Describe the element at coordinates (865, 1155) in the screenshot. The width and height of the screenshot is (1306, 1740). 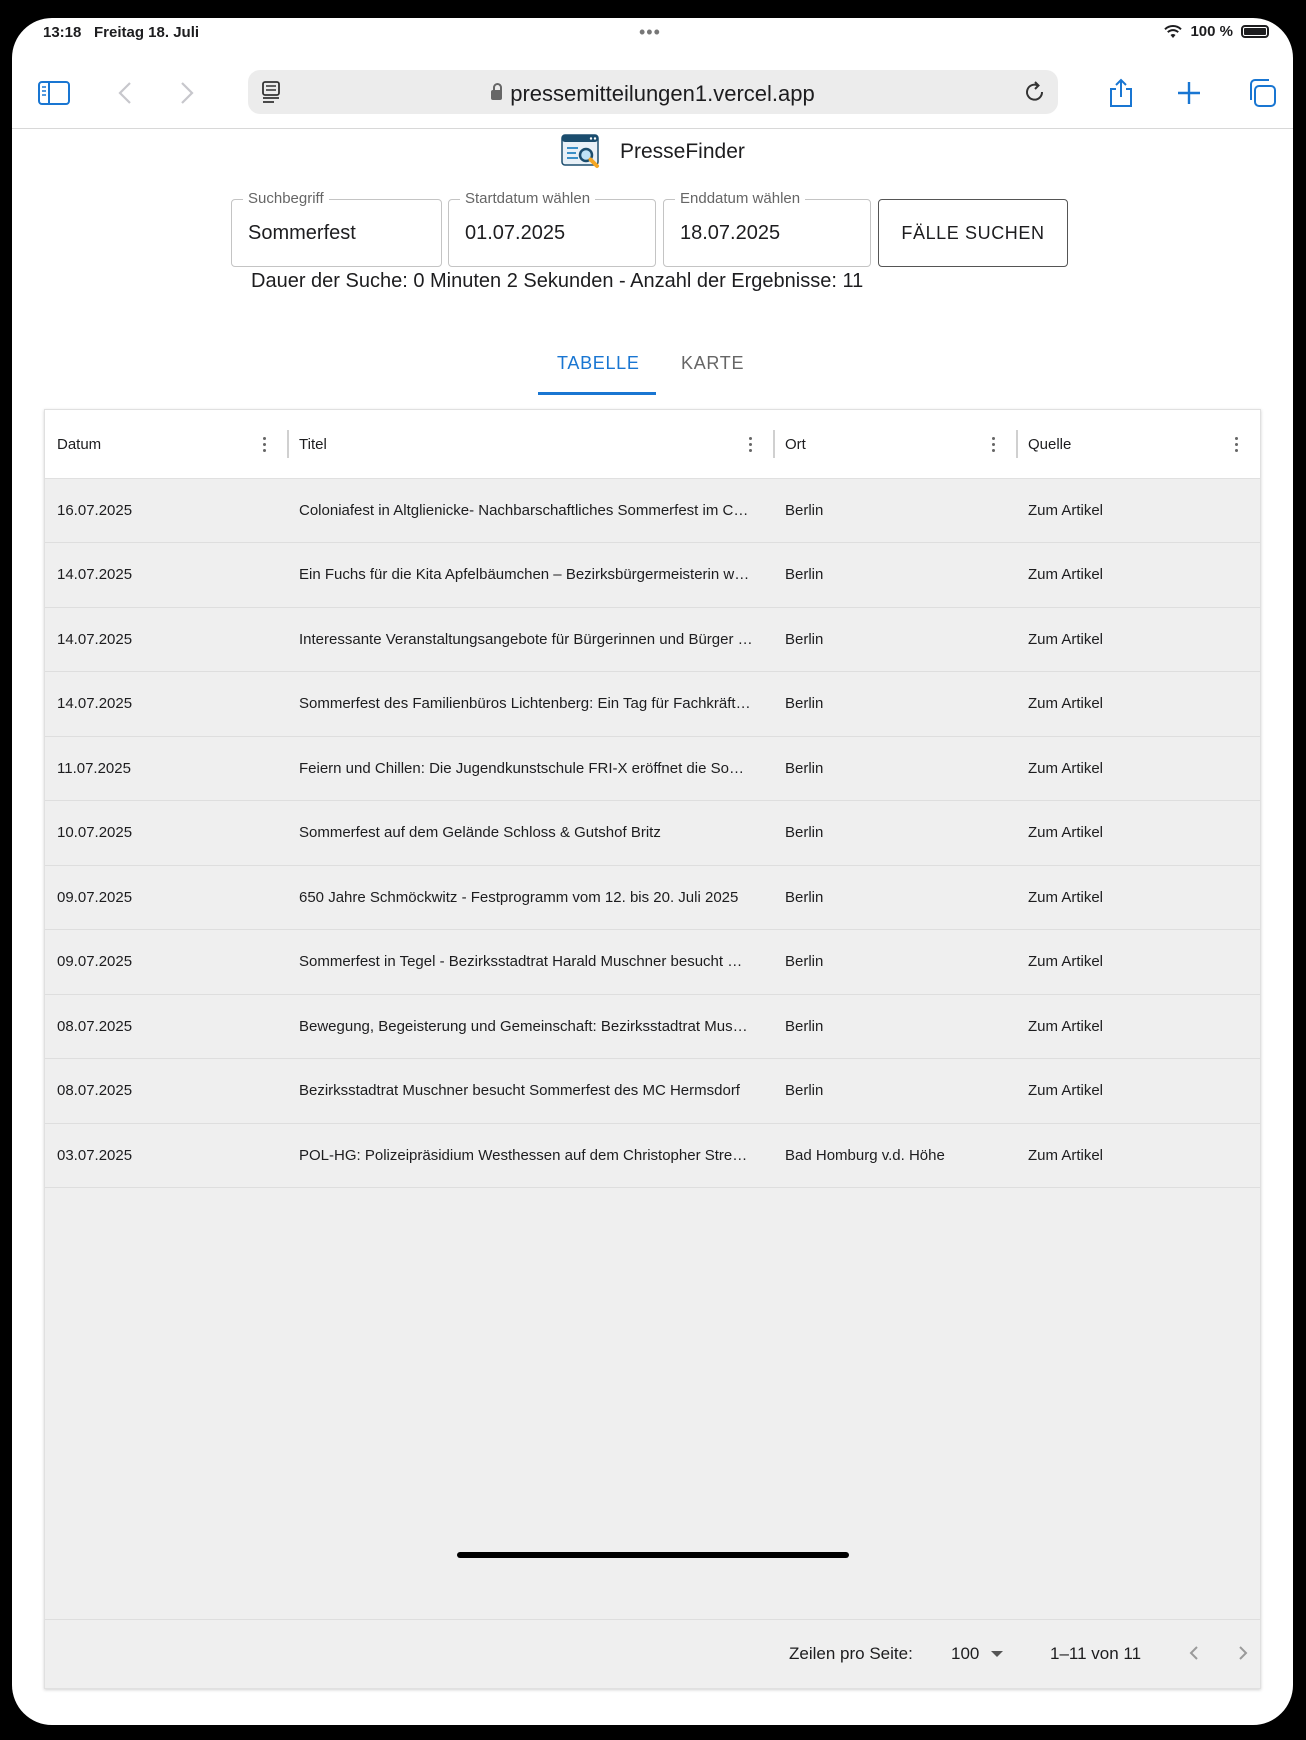
I see `cell-place: Bad Homburg v.d. Höhe` at that location.